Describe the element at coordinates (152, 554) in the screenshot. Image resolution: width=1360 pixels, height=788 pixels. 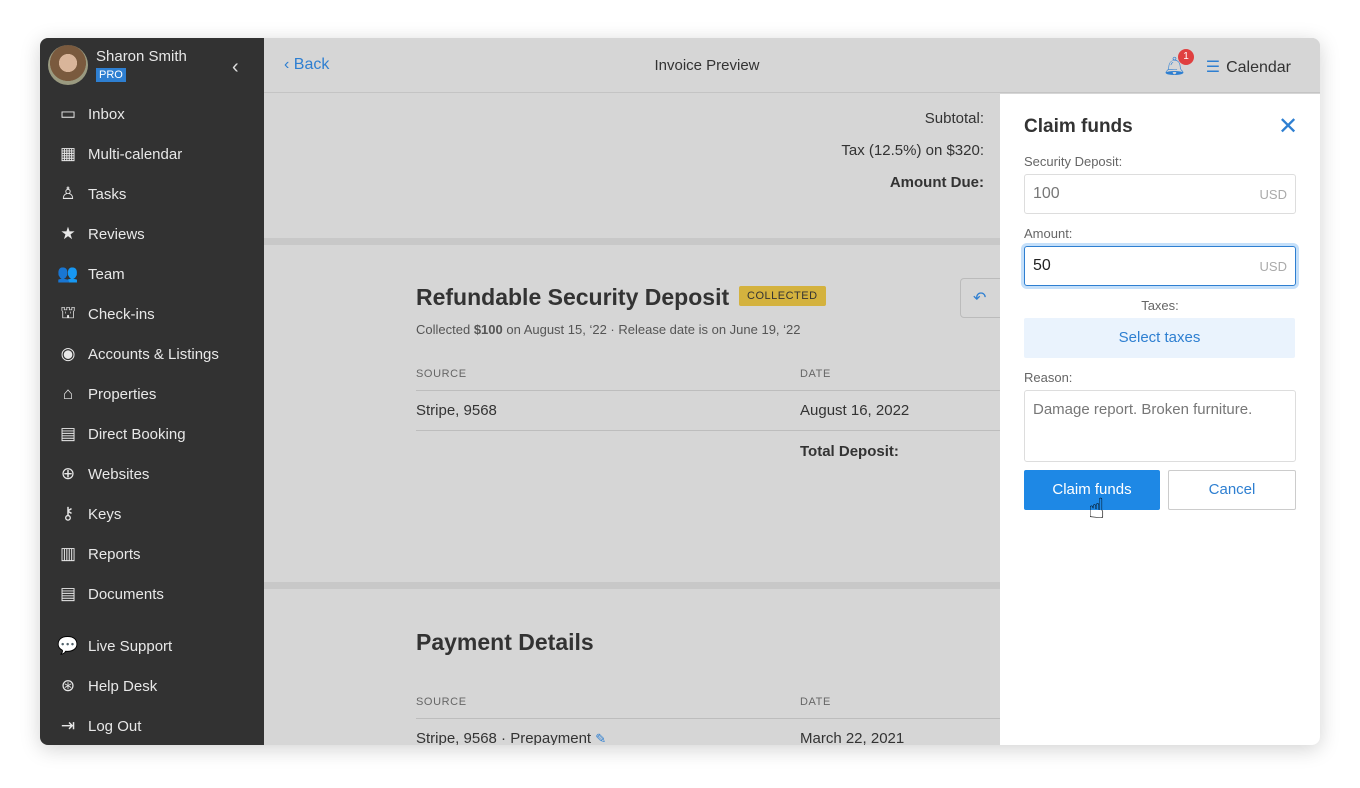
I see `sidebar-item-reports: ▥ Reports` at that location.